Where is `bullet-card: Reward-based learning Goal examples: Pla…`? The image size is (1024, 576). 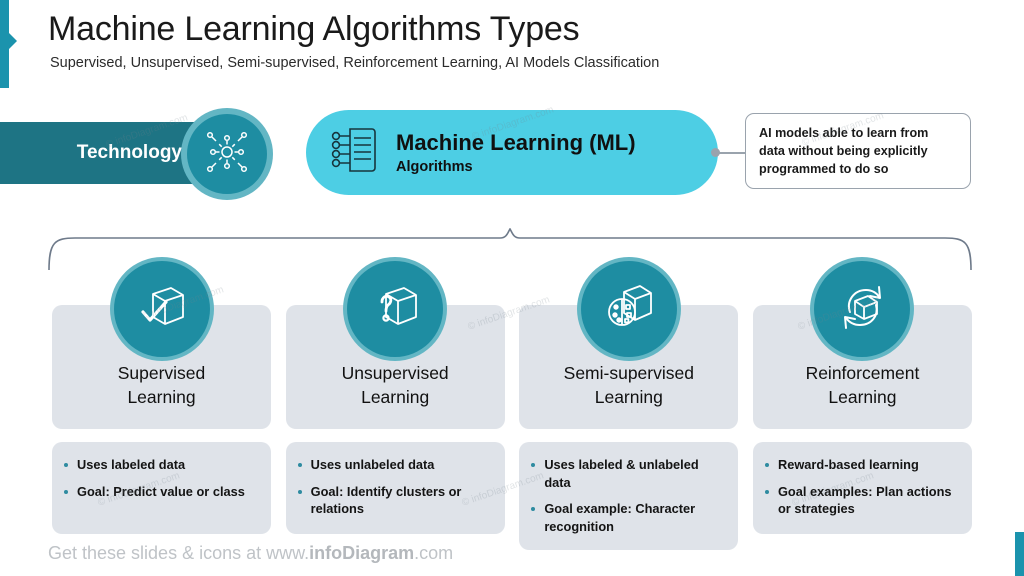
bullet-card: Reward-based learning Goal examples: Pla… is located at coordinates (862, 488).